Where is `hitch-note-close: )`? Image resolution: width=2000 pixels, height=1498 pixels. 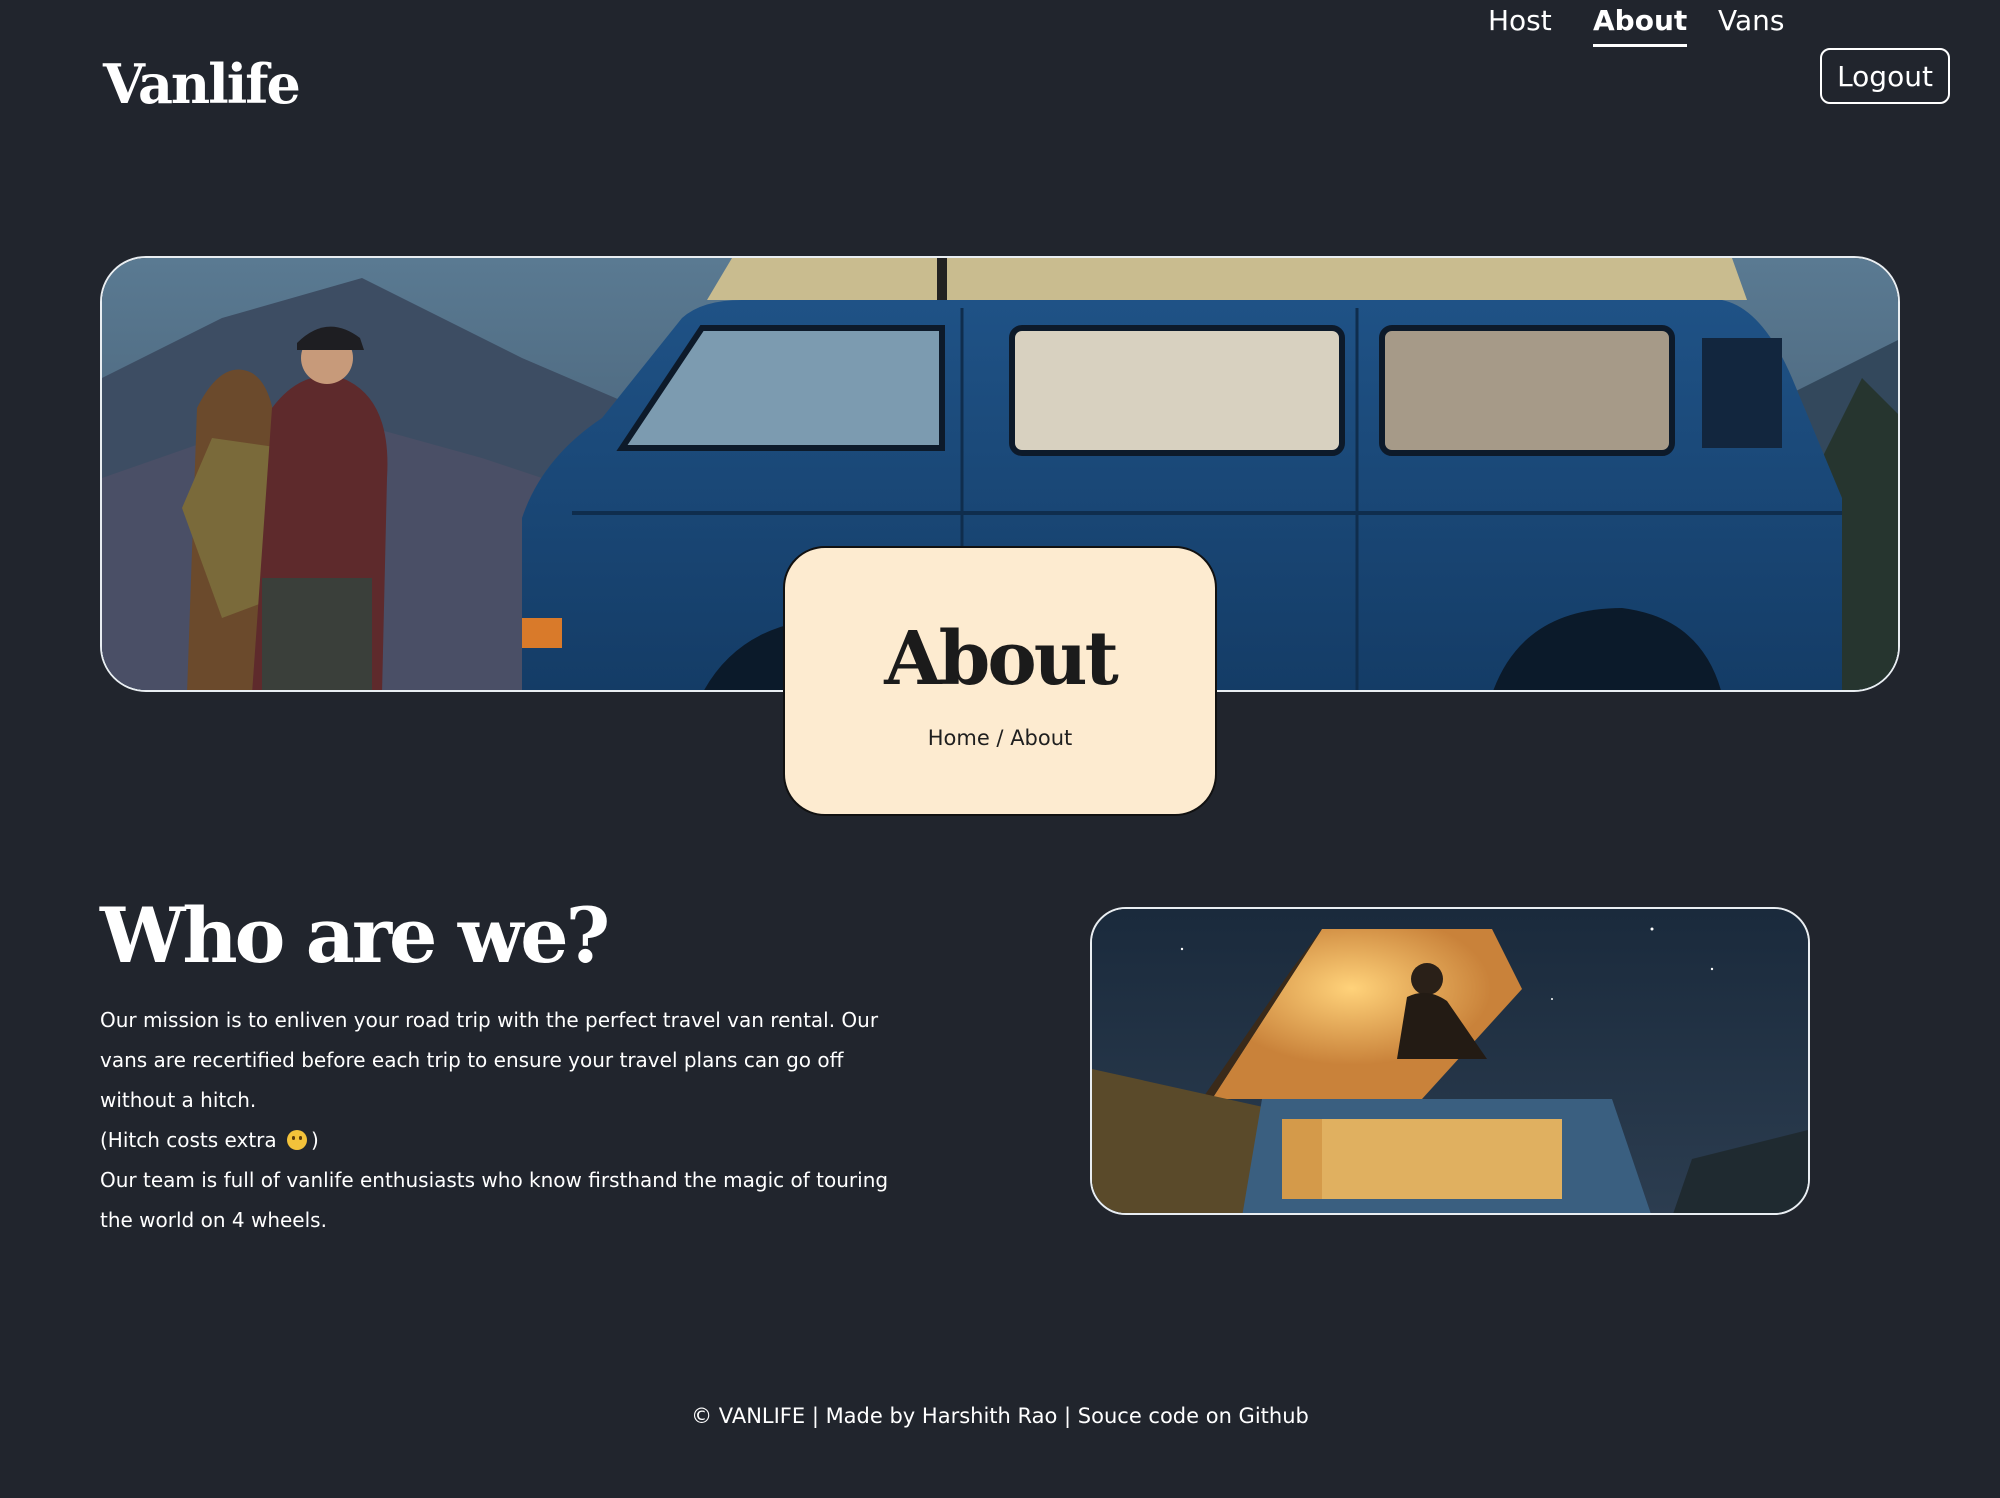
hitch-note-close: ) is located at coordinates (315, 1140).